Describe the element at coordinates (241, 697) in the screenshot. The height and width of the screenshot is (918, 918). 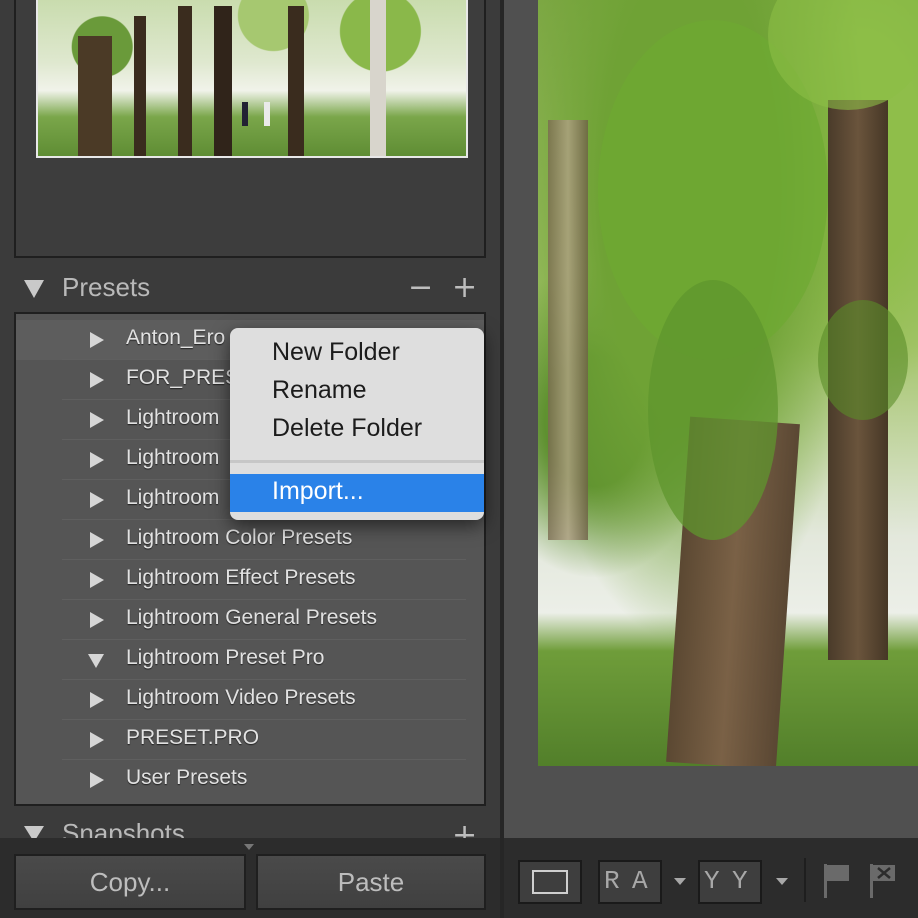
I see `preset-folder-label: Lightroom Video Presets` at that location.